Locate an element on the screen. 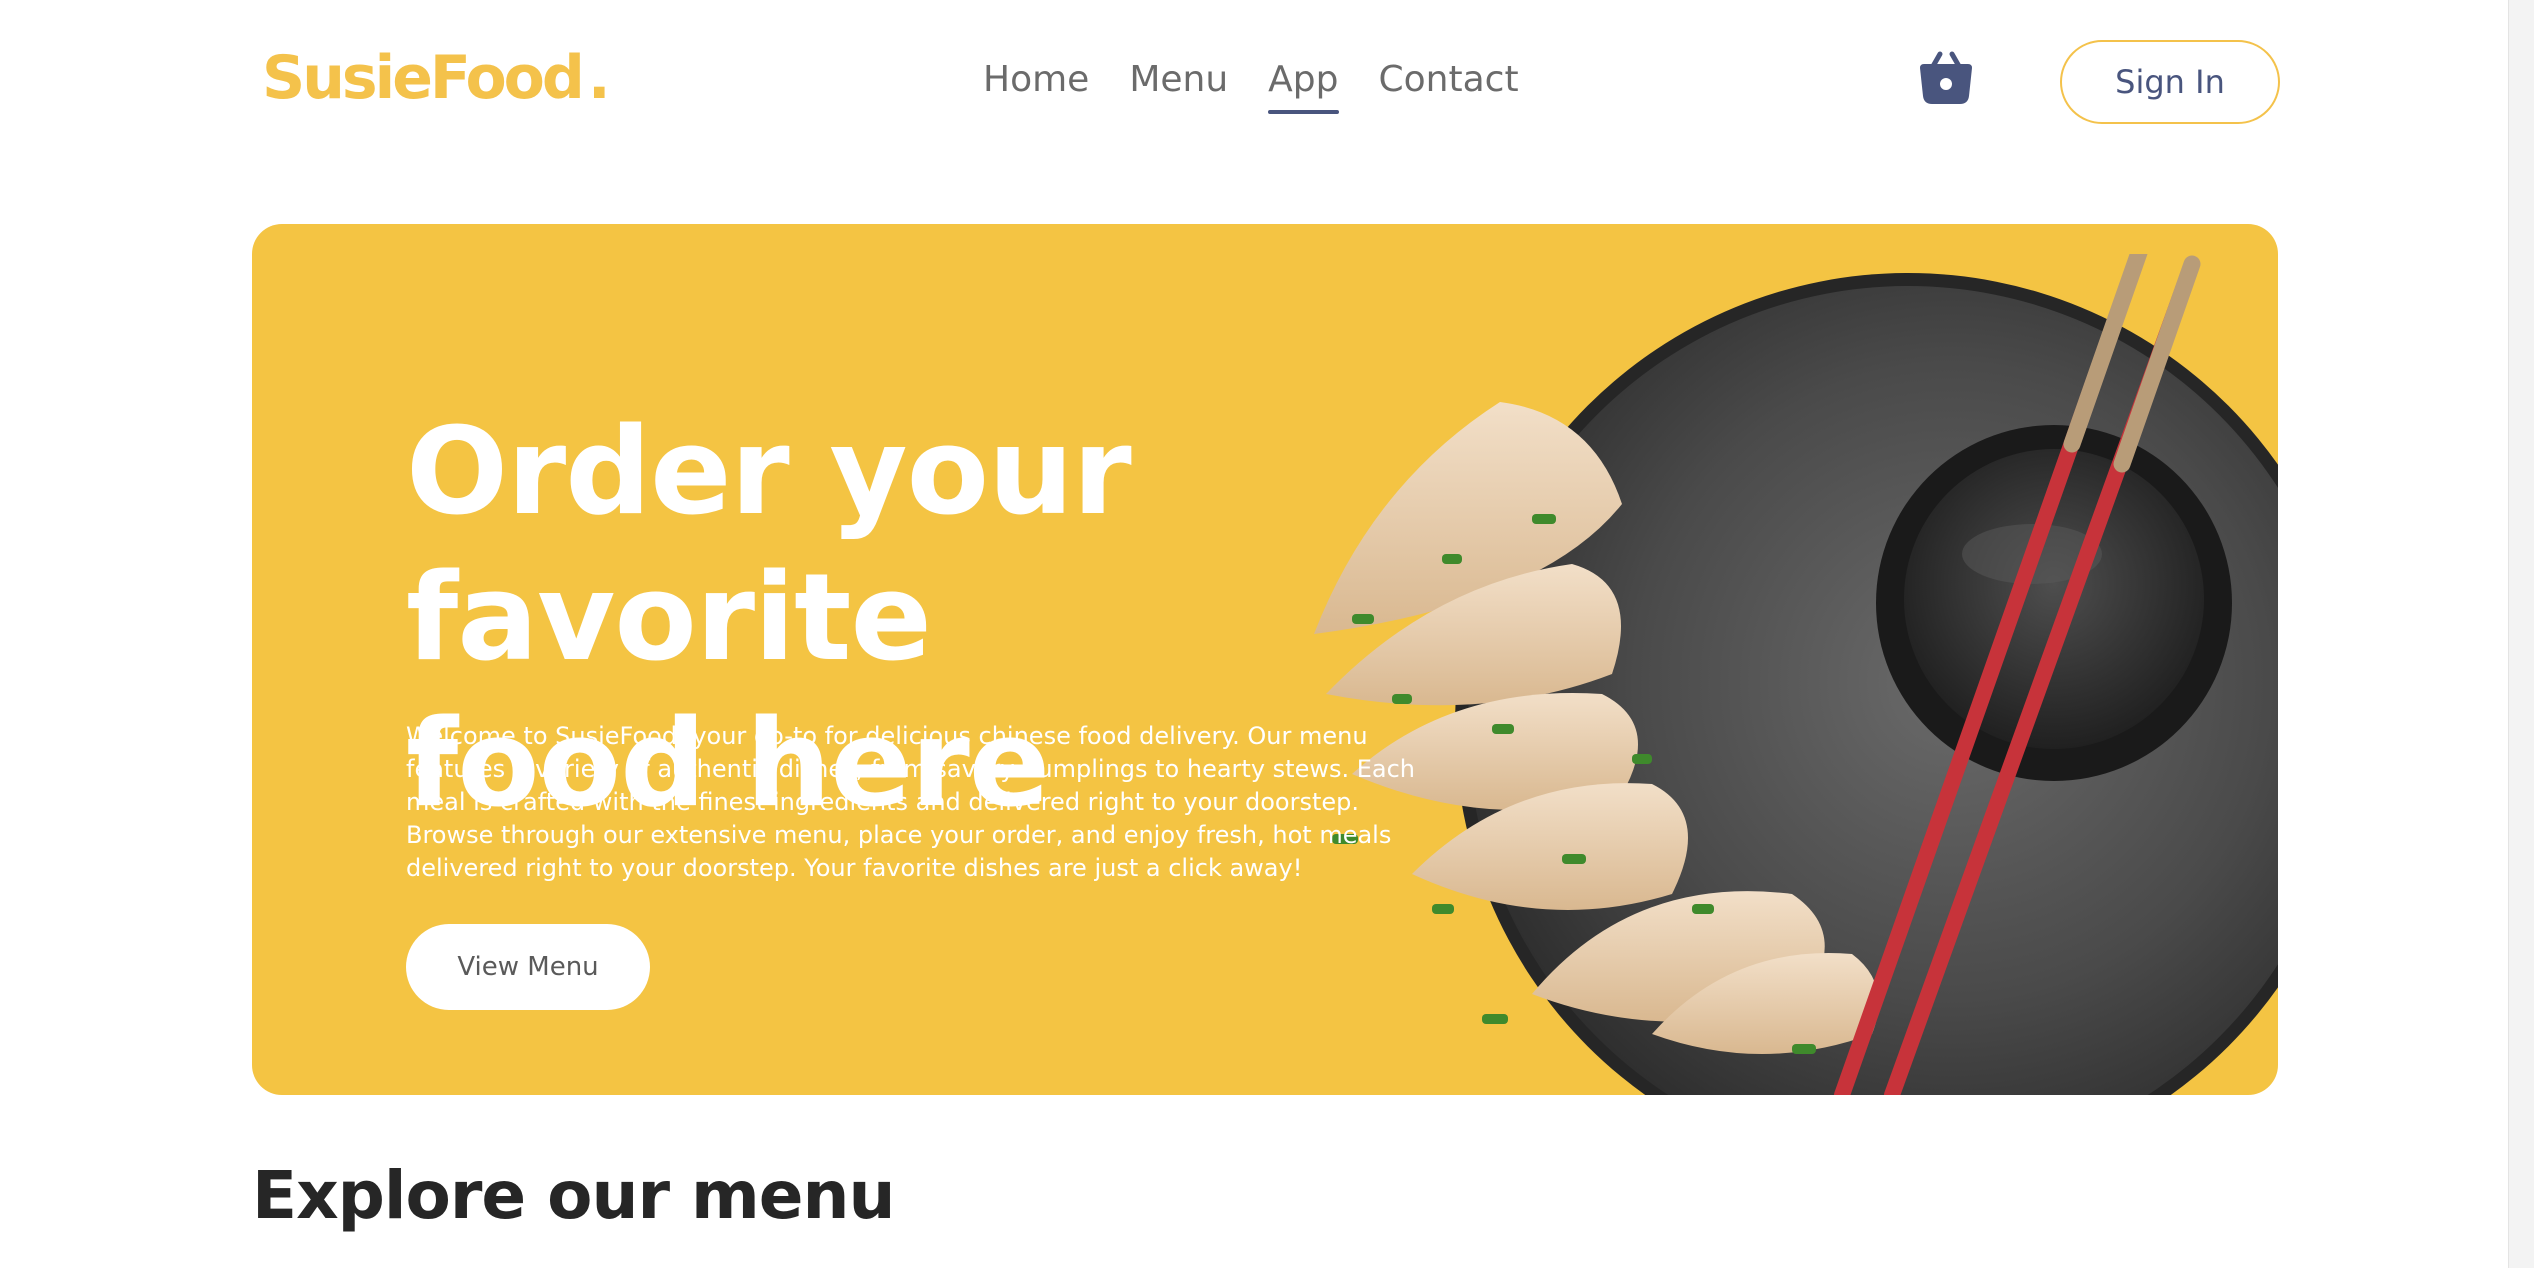 This screenshot has width=2534, height=1268. sign-in-button: Sign In is located at coordinates (2170, 82).